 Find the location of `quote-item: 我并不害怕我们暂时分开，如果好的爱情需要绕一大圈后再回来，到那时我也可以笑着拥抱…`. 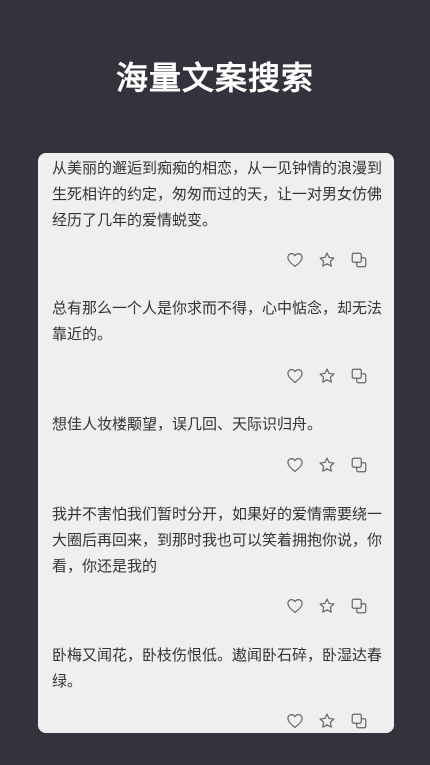

quote-item: 我并不害怕我们暂时分开，如果好的爱情需要绕一大圈后再回来，到那时我也可以笑着拥抱… is located at coordinates (217, 540).